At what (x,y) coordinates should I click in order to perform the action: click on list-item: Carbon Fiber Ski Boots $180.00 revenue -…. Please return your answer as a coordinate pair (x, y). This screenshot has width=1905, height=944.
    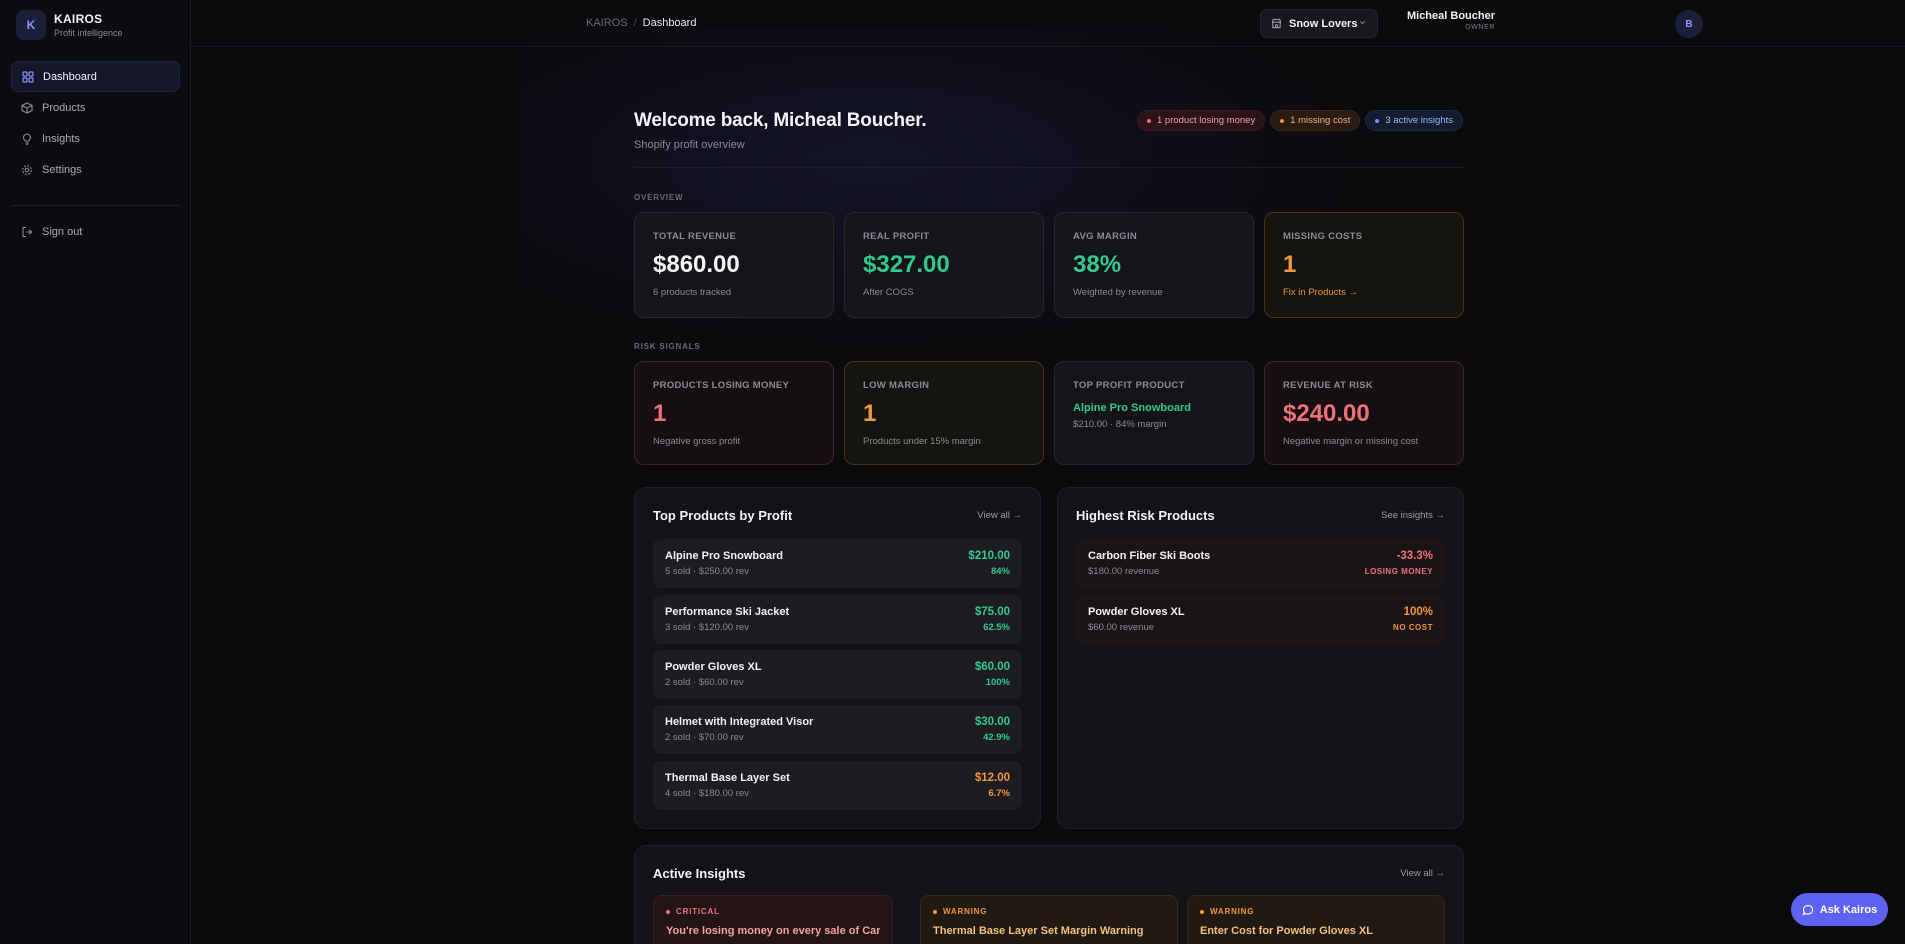
    Looking at the image, I should click on (1260, 563).